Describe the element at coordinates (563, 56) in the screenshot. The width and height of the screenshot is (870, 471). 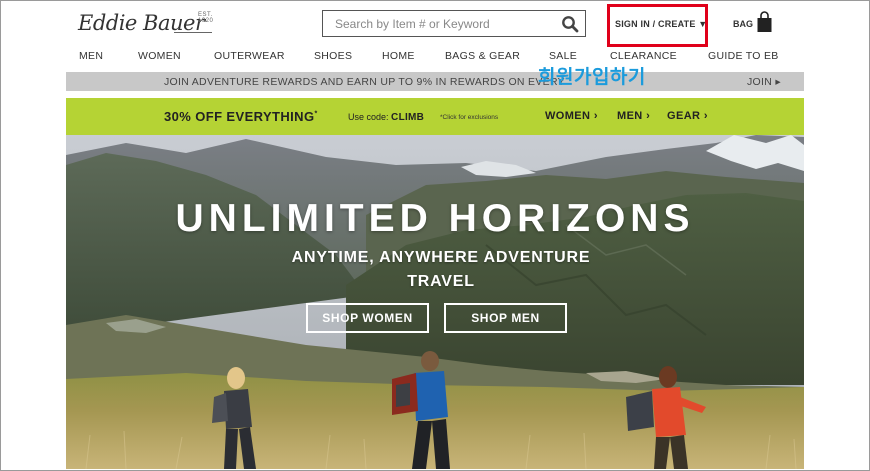
I see `nav-sale: SALE` at that location.